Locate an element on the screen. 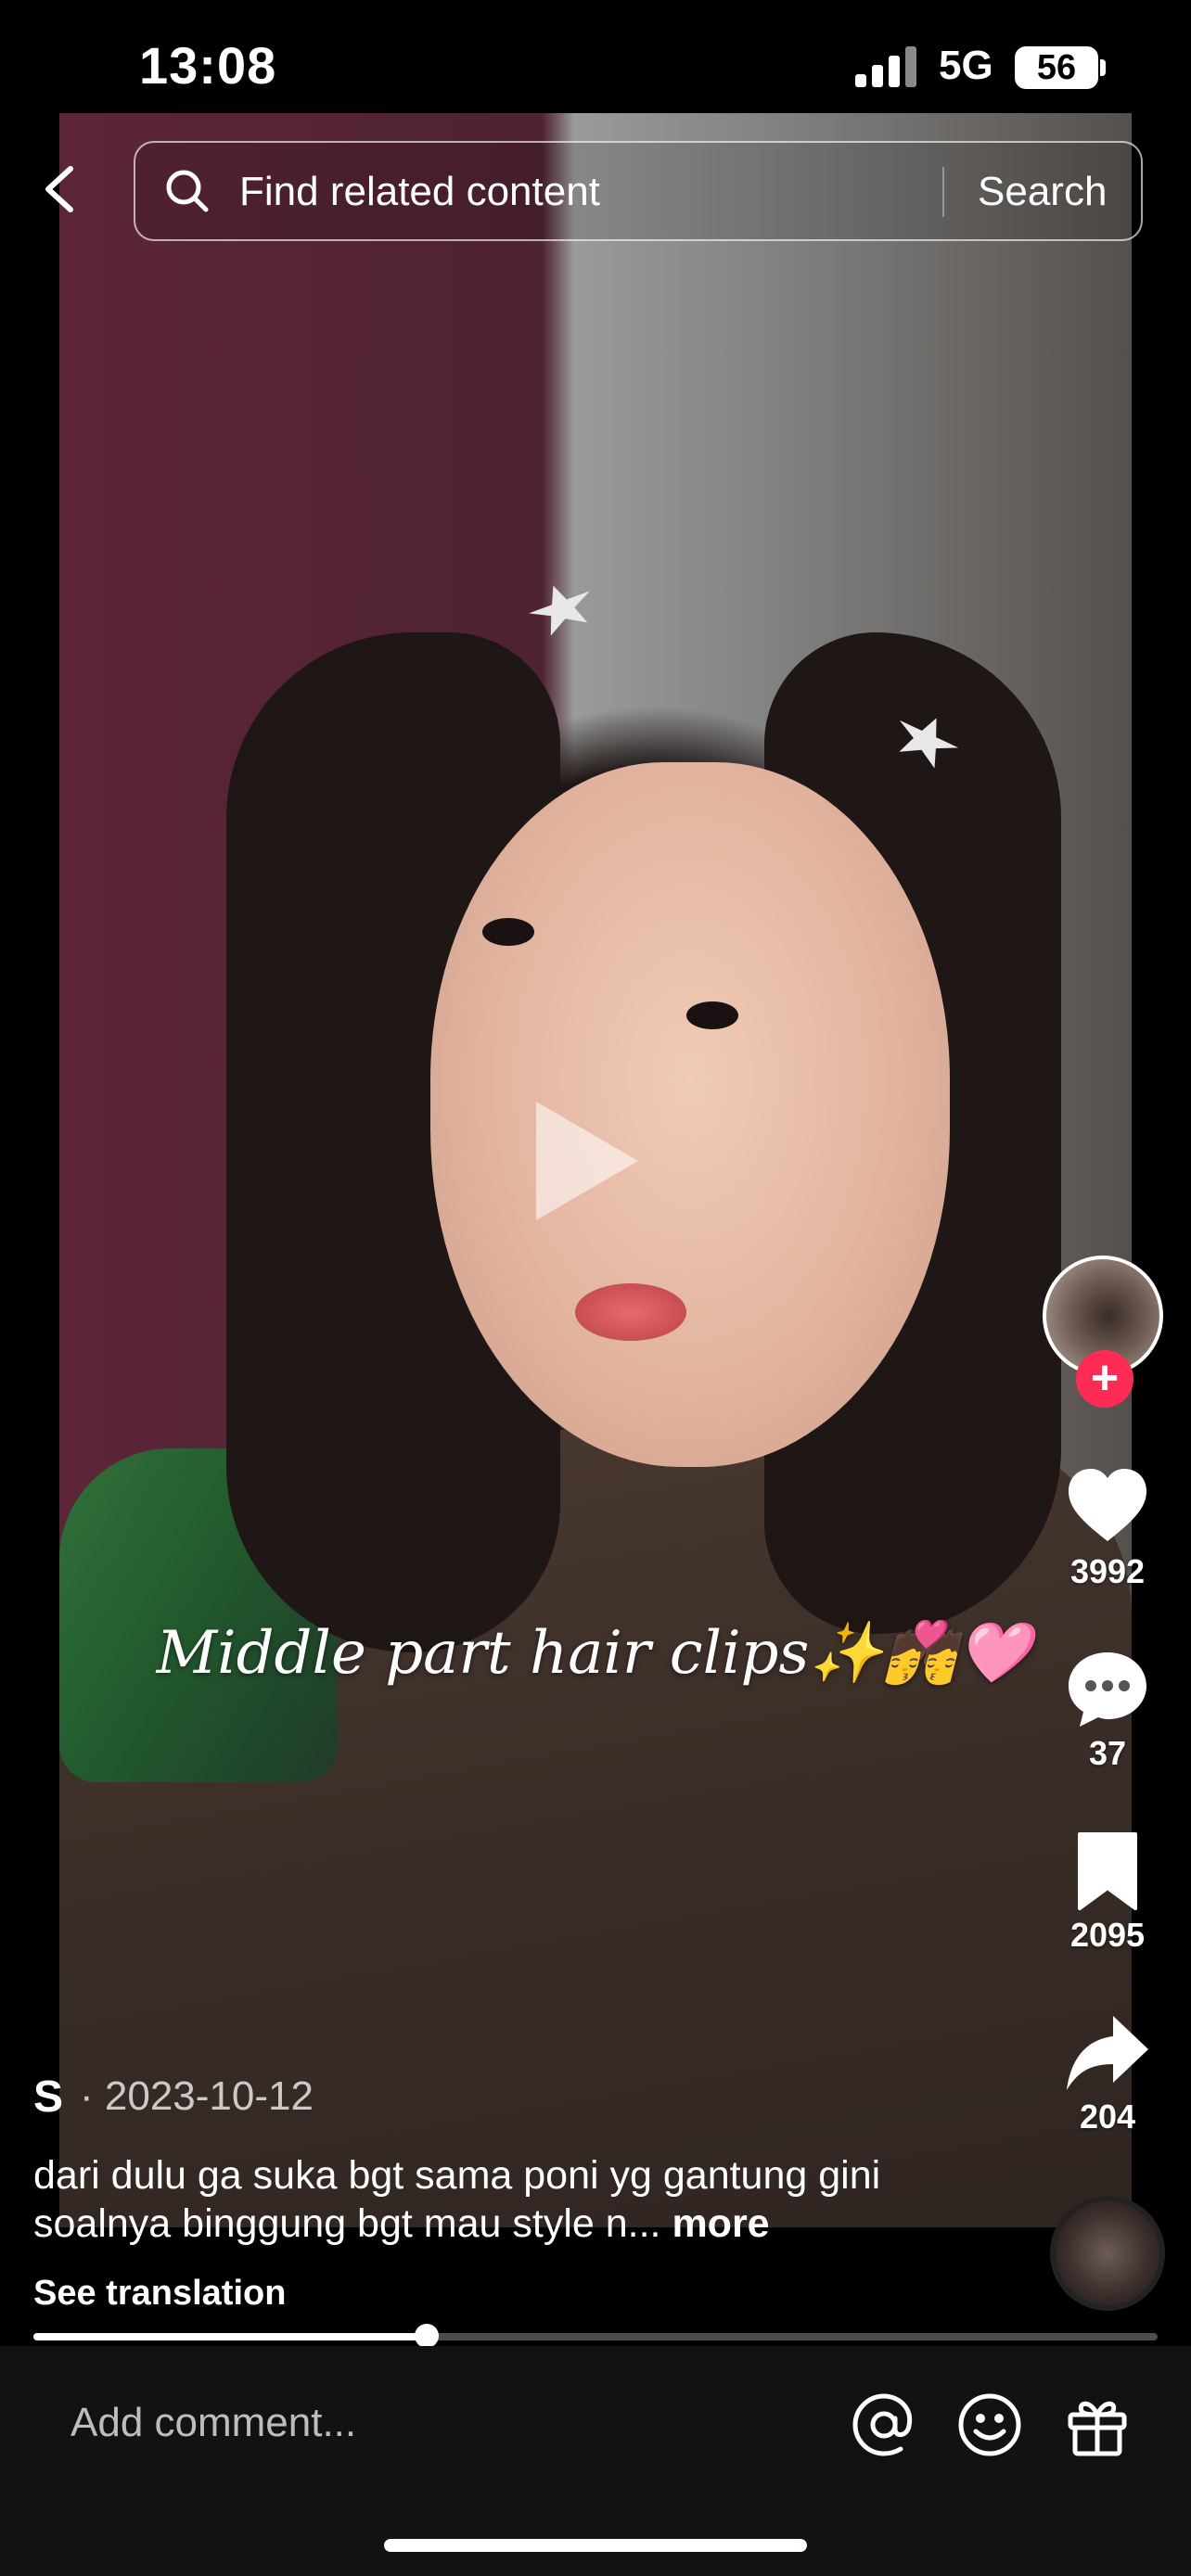  video-overlay-caption: Middle part hair clips✨💏🩷 is located at coordinates (593, 1653).